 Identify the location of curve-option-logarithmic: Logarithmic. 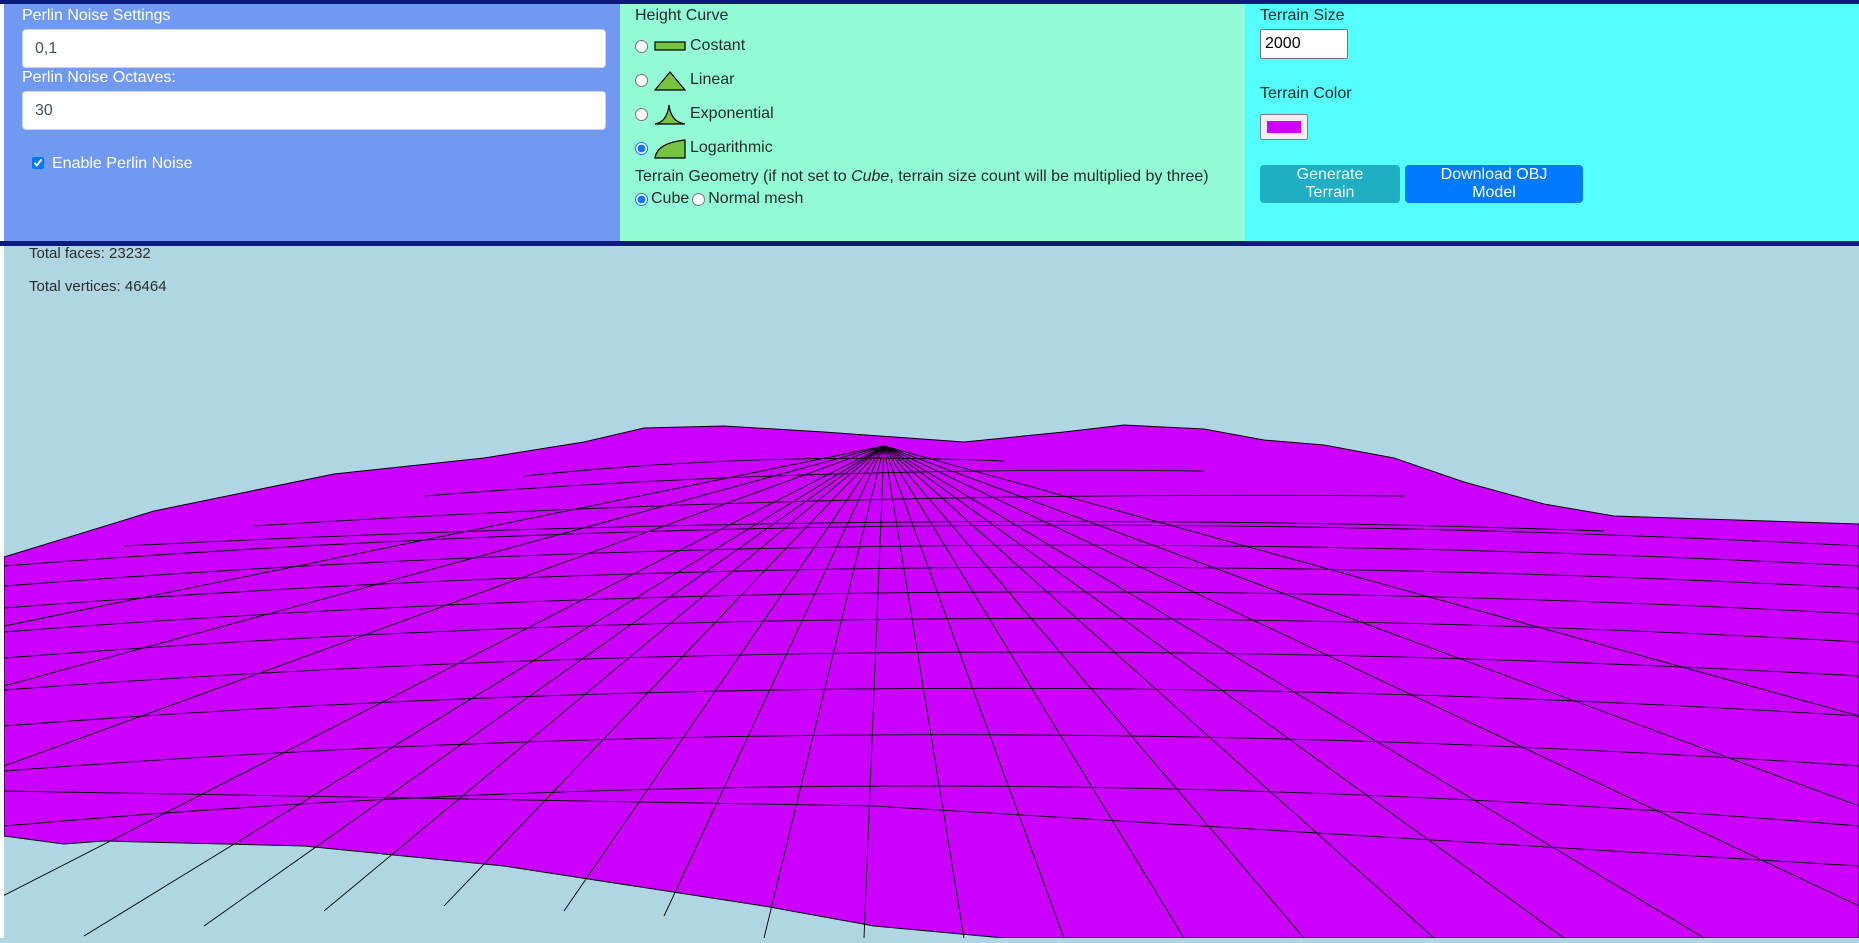
(704, 148).